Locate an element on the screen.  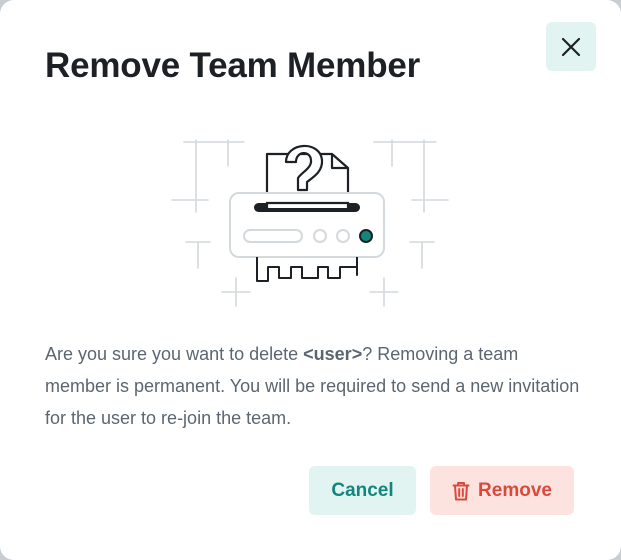
trash-icon is located at coordinates (461, 490).